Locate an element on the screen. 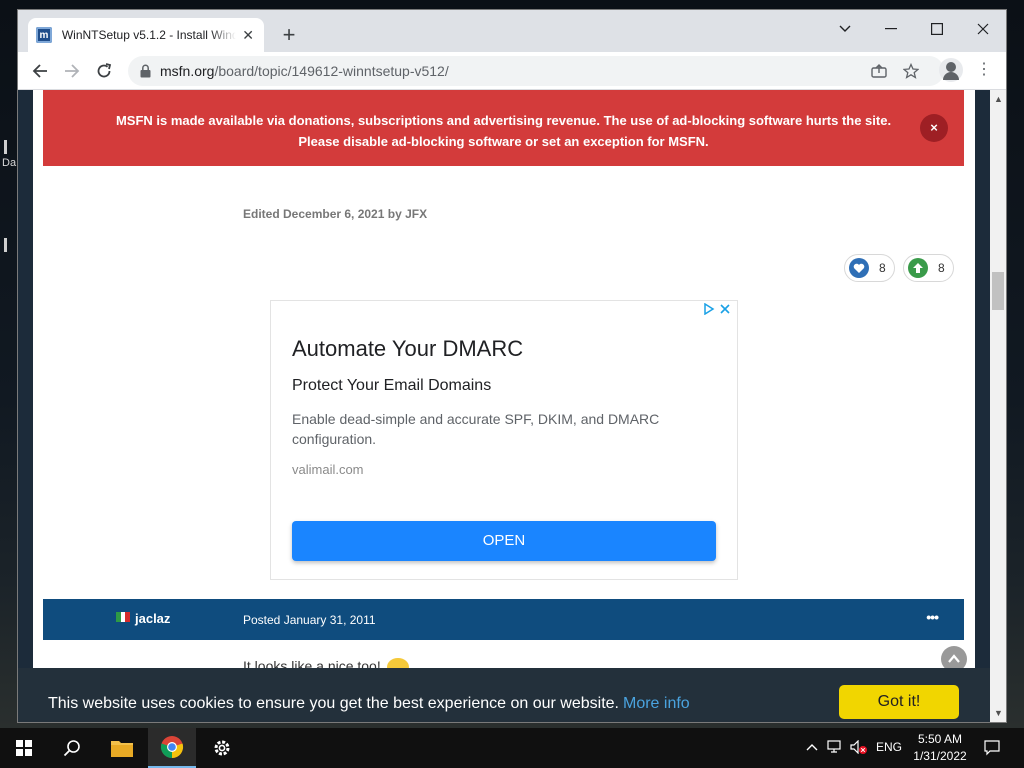  system-clock: 5:50 AM 1/31/2022 is located at coordinates (940, 748).